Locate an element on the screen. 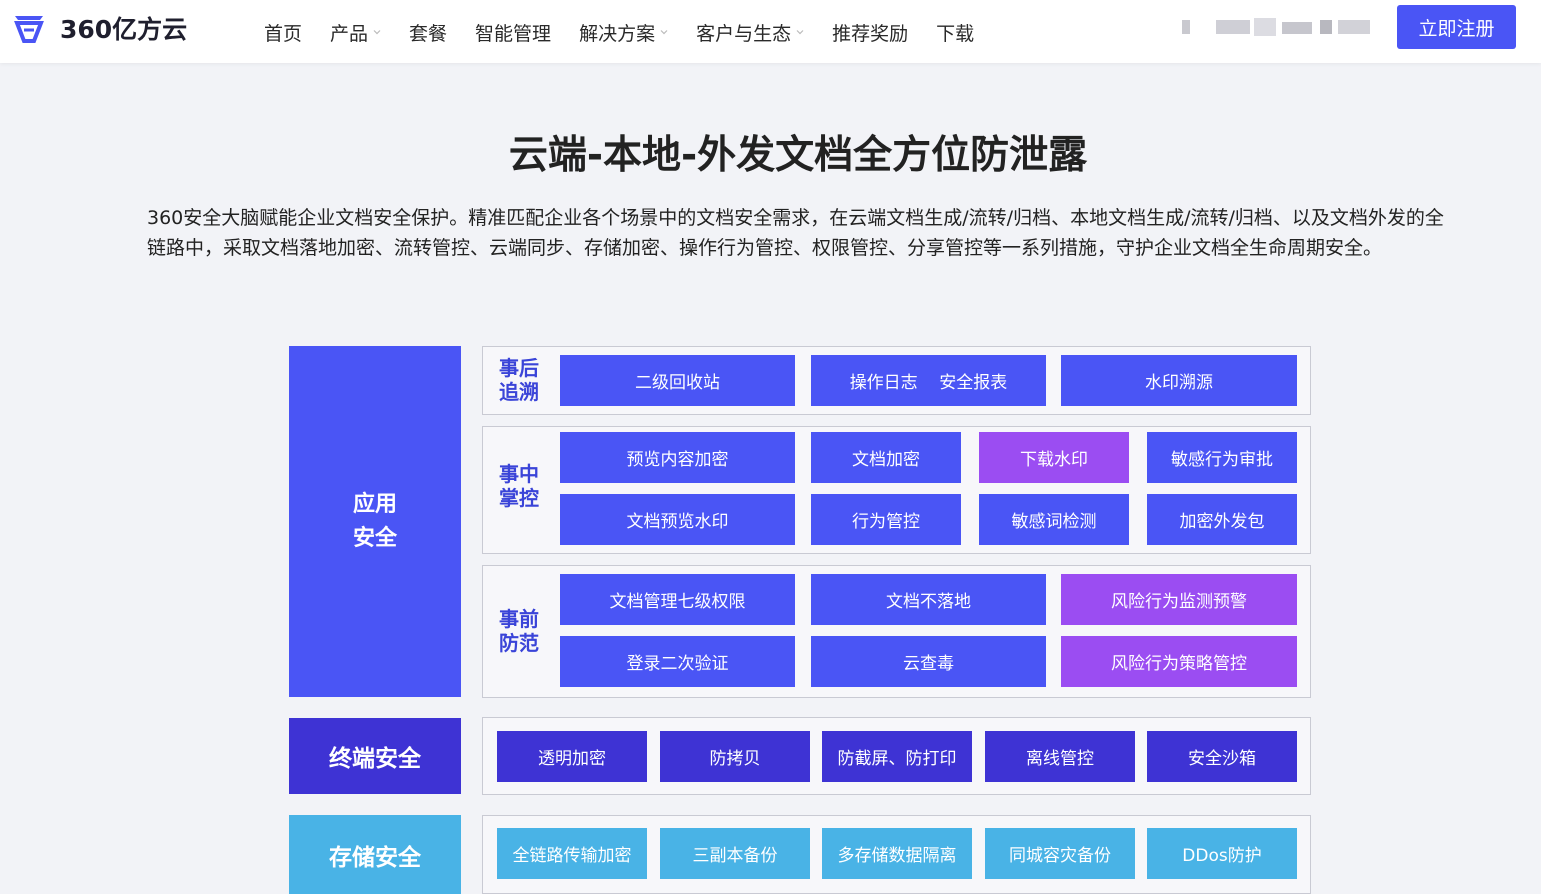  feature-encrypted-package: 加密外发包 is located at coordinates (1222, 519).